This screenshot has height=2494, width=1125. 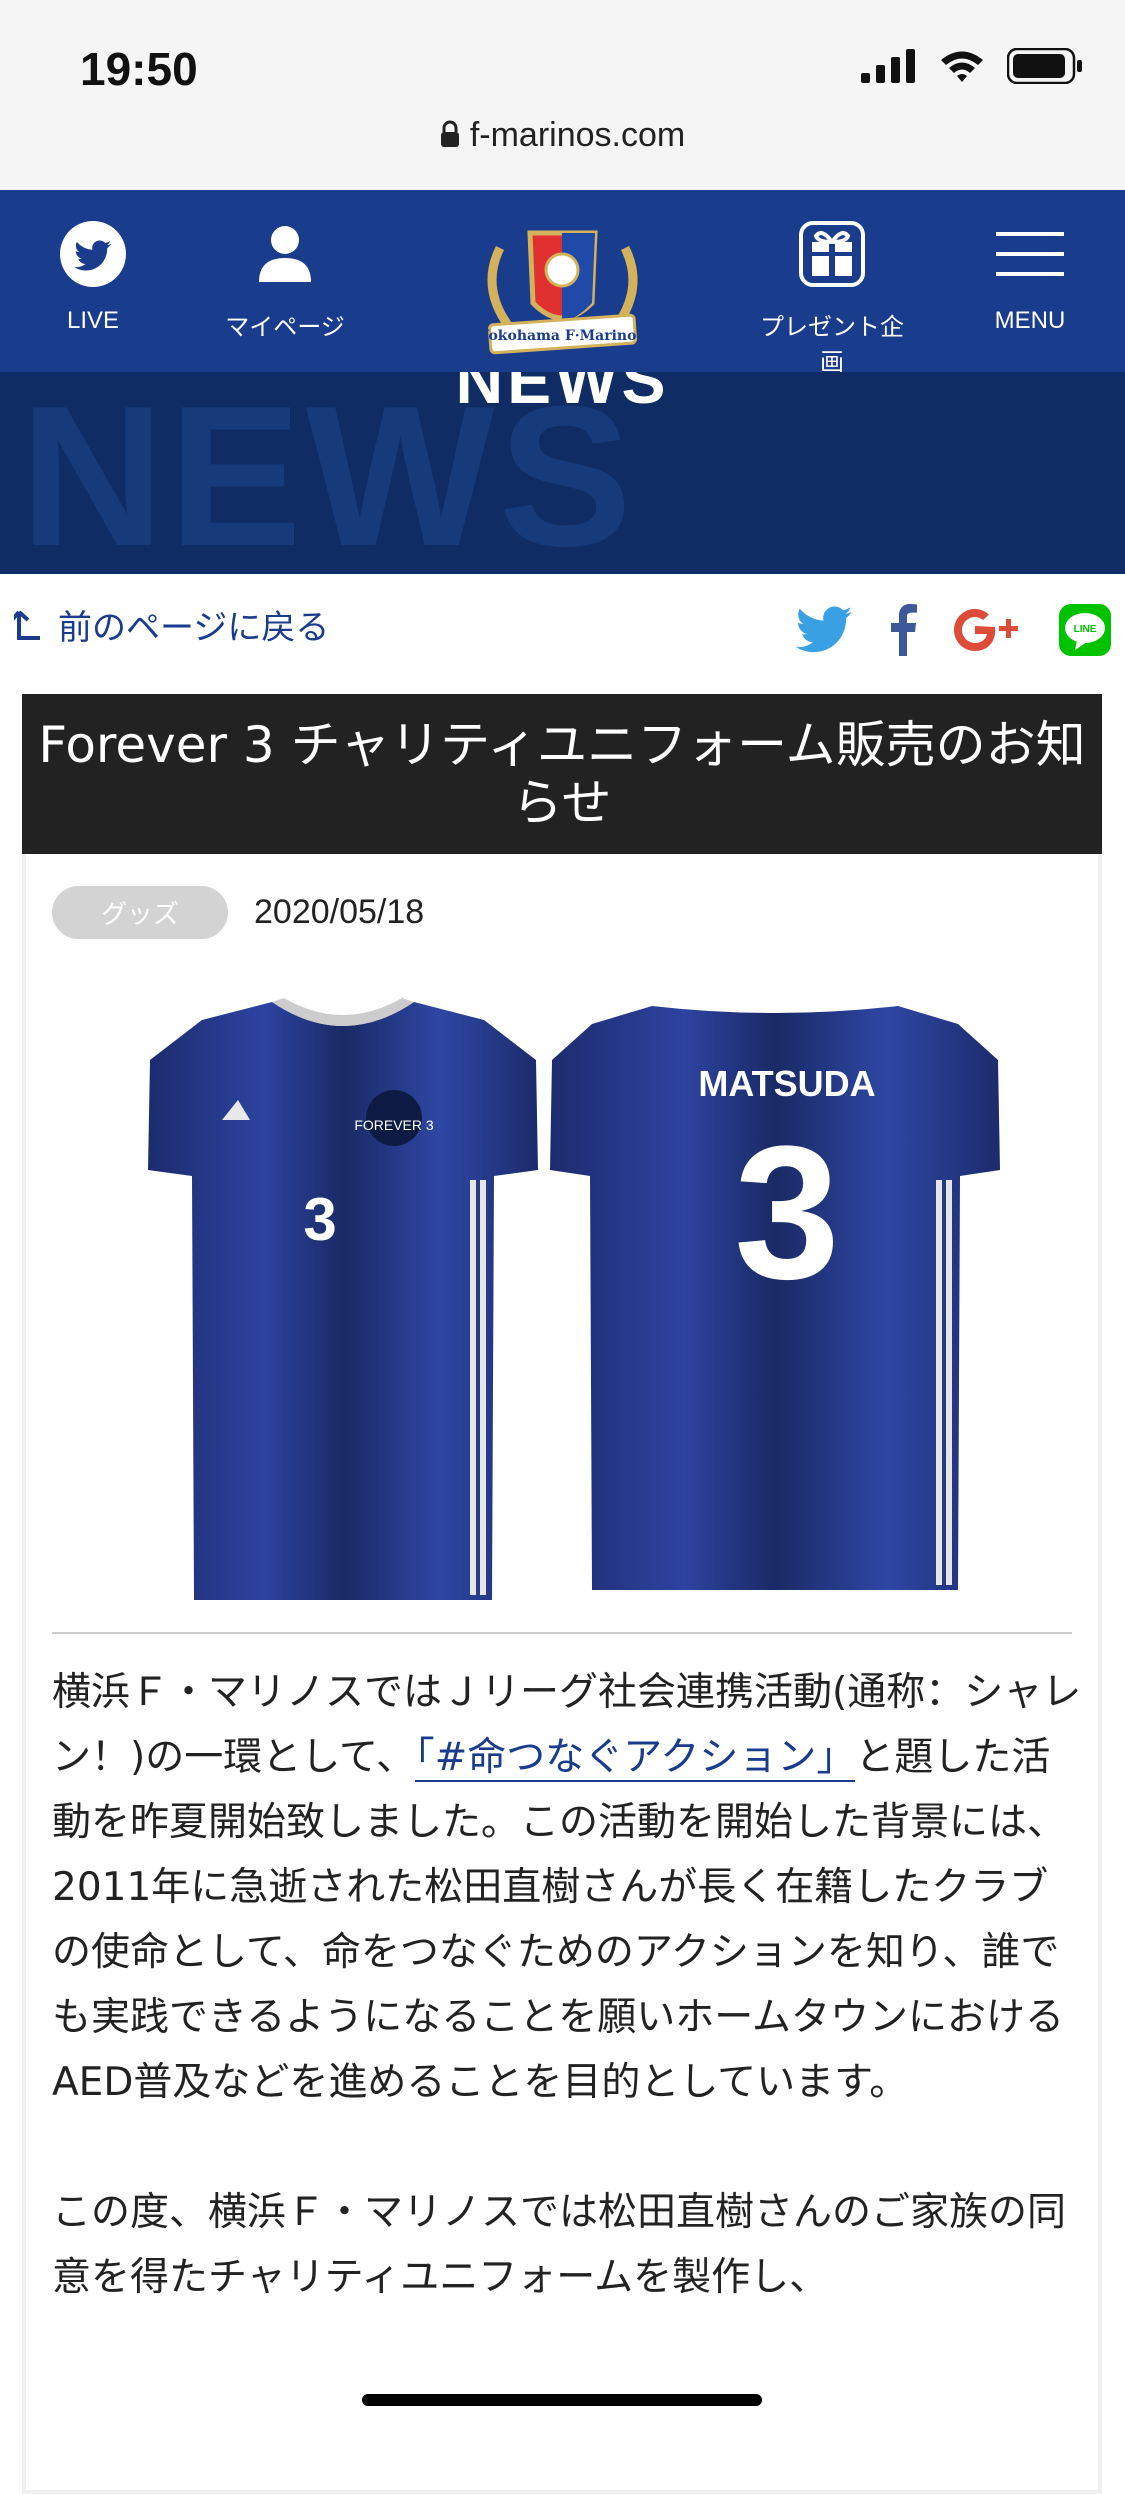 I want to click on divider, so click(x=562, y=1633).